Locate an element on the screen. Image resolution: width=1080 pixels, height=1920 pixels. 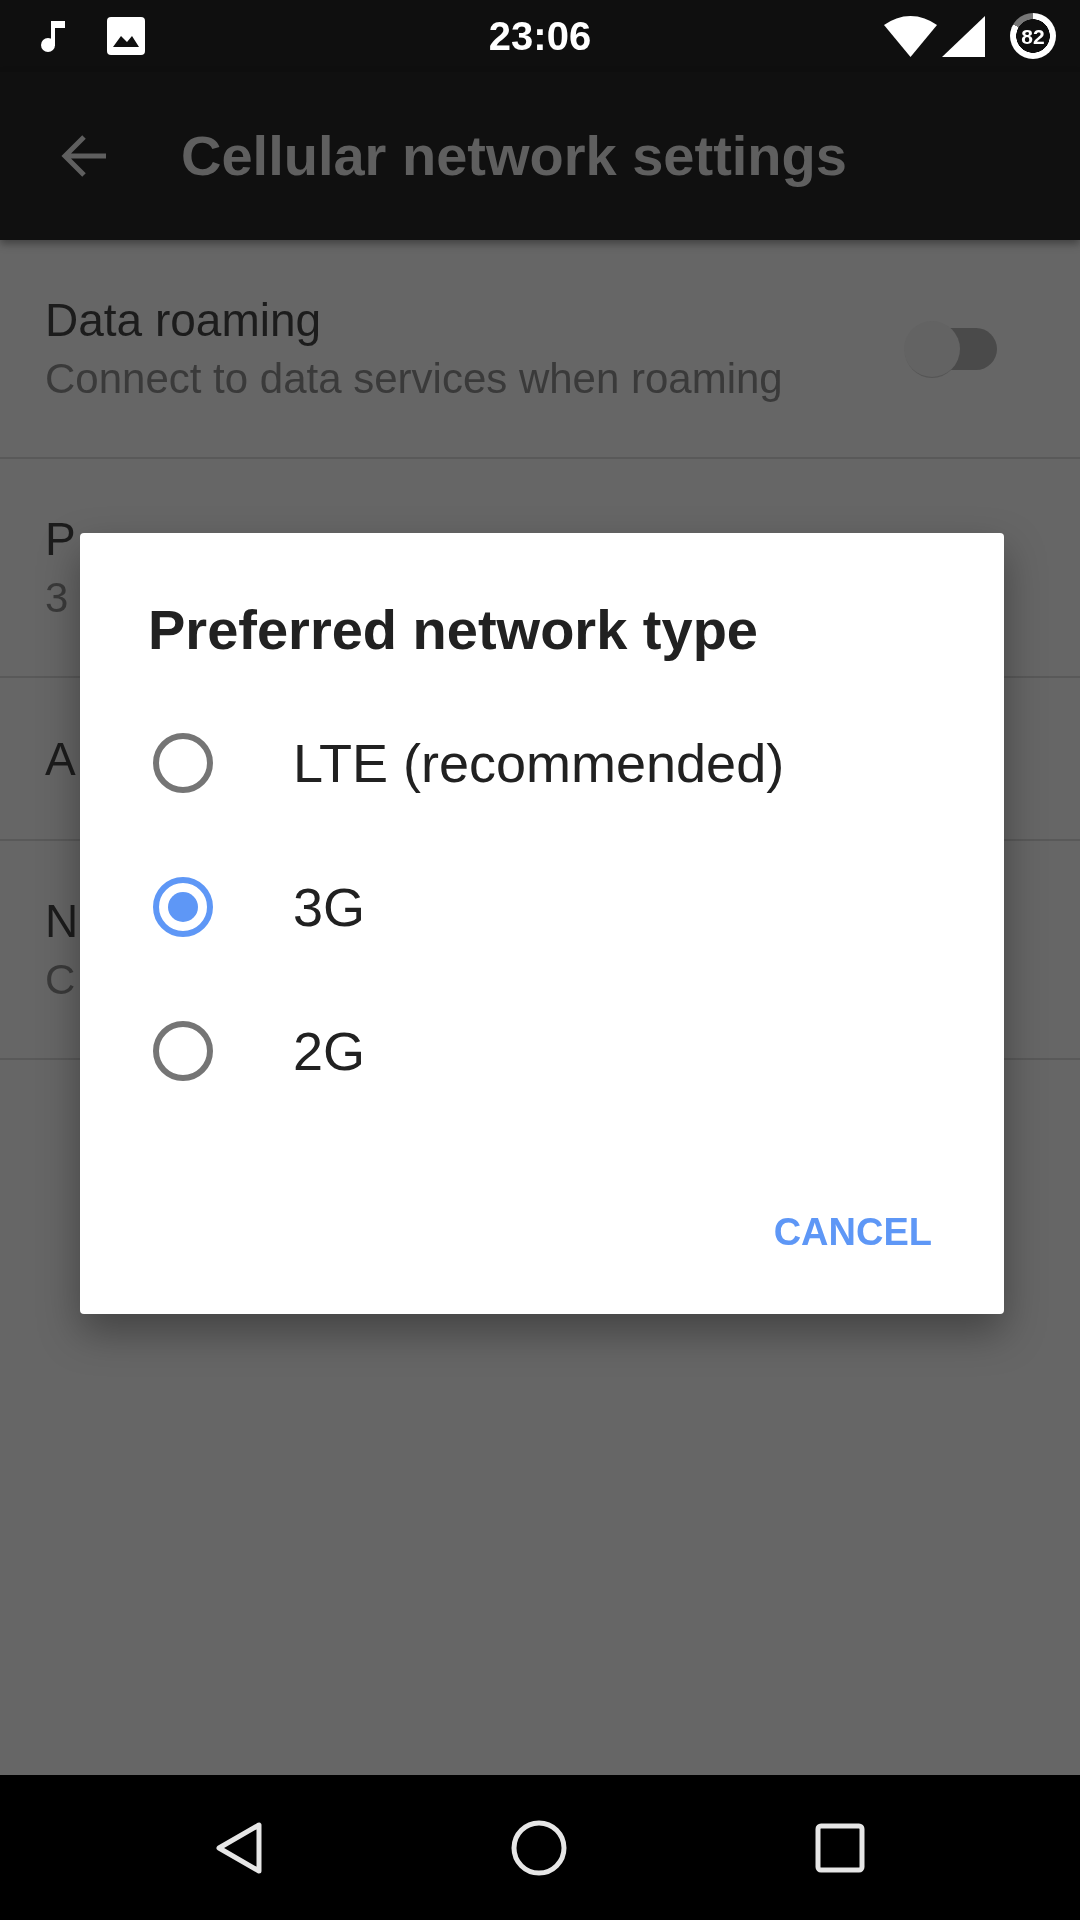
battery-indicator: 82 is located at coordinates (1033, 36).